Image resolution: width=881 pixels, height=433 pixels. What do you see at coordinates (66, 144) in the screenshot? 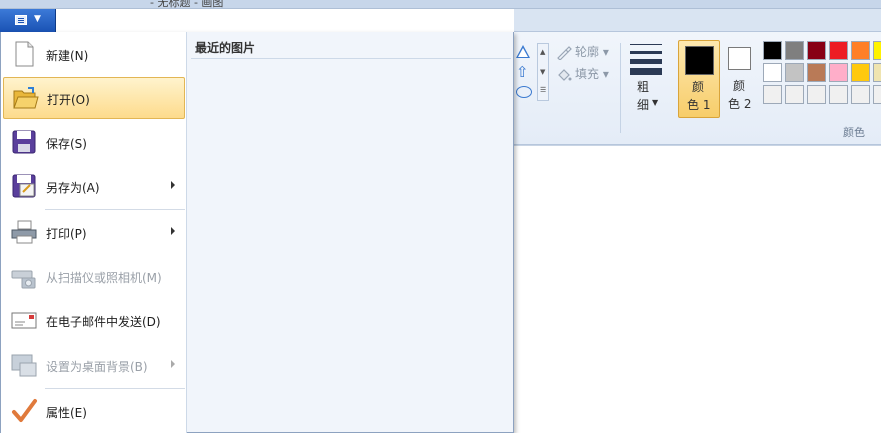
I see `menu-item-label: 保存(S)` at bounding box center [66, 144].